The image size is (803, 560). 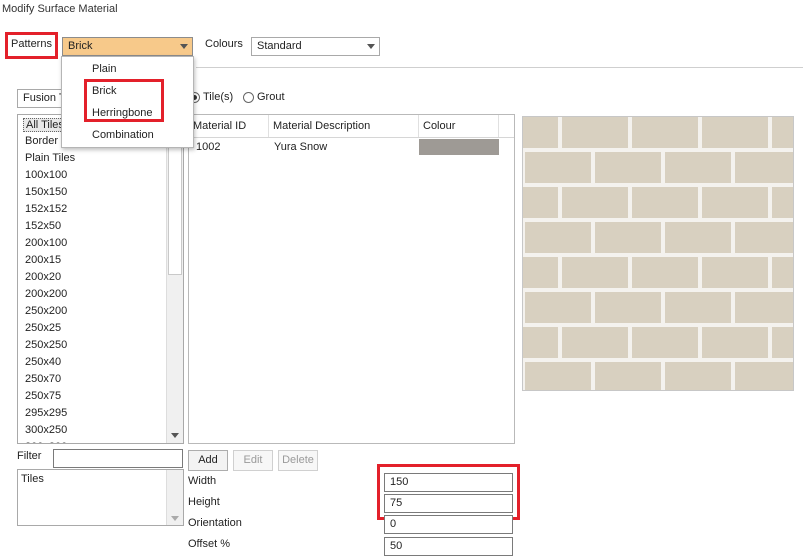 What do you see at coordinates (298, 460) in the screenshot?
I see `delete-button: Delete` at bounding box center [298, 460].